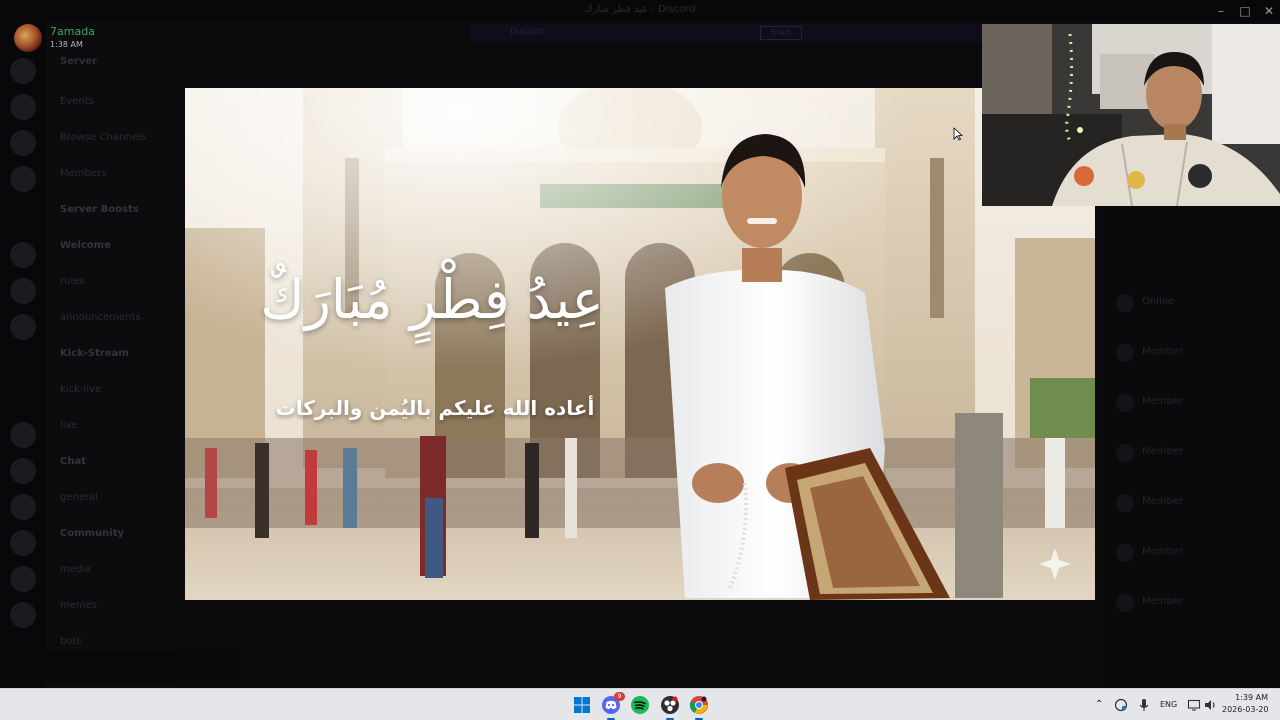  What do you see at coordinates (120, 666) in the screenshot?
I see `user-panel` at bounding box center [120, 666].